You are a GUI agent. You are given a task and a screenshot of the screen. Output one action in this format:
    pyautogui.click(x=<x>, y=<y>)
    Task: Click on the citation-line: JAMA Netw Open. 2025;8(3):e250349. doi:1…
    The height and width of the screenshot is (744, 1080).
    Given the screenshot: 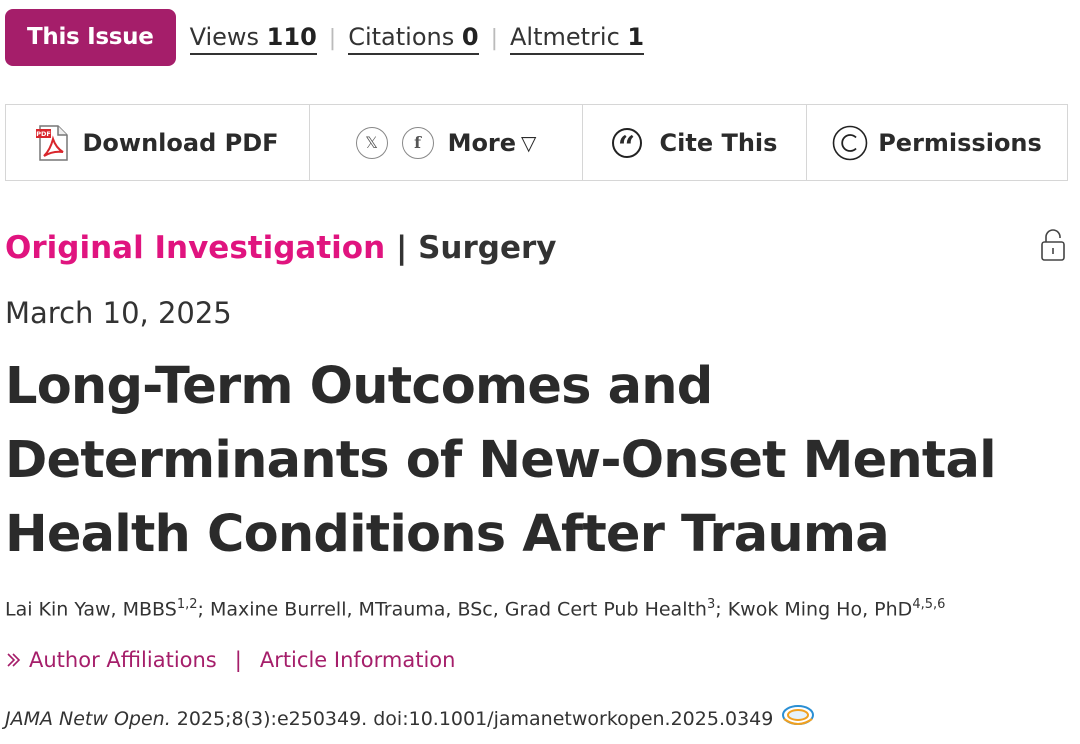 What is the action you would take?
    pyautogui.click(x=410, y=719)
    